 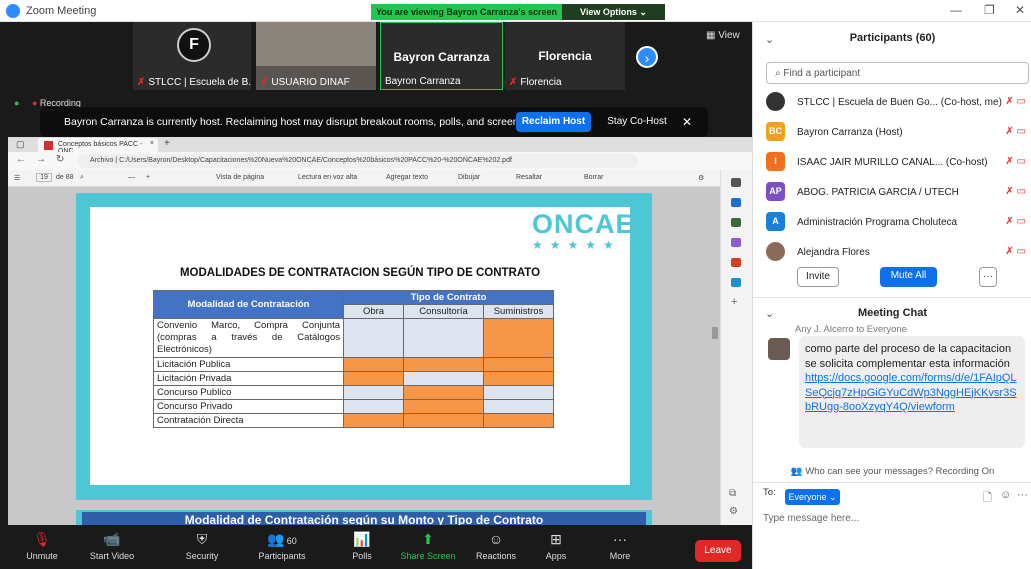 What do you see at coordinates (131, 177) in the screenshot?
I see `zoom-out-icon: —` at bounding box center [131, 177].